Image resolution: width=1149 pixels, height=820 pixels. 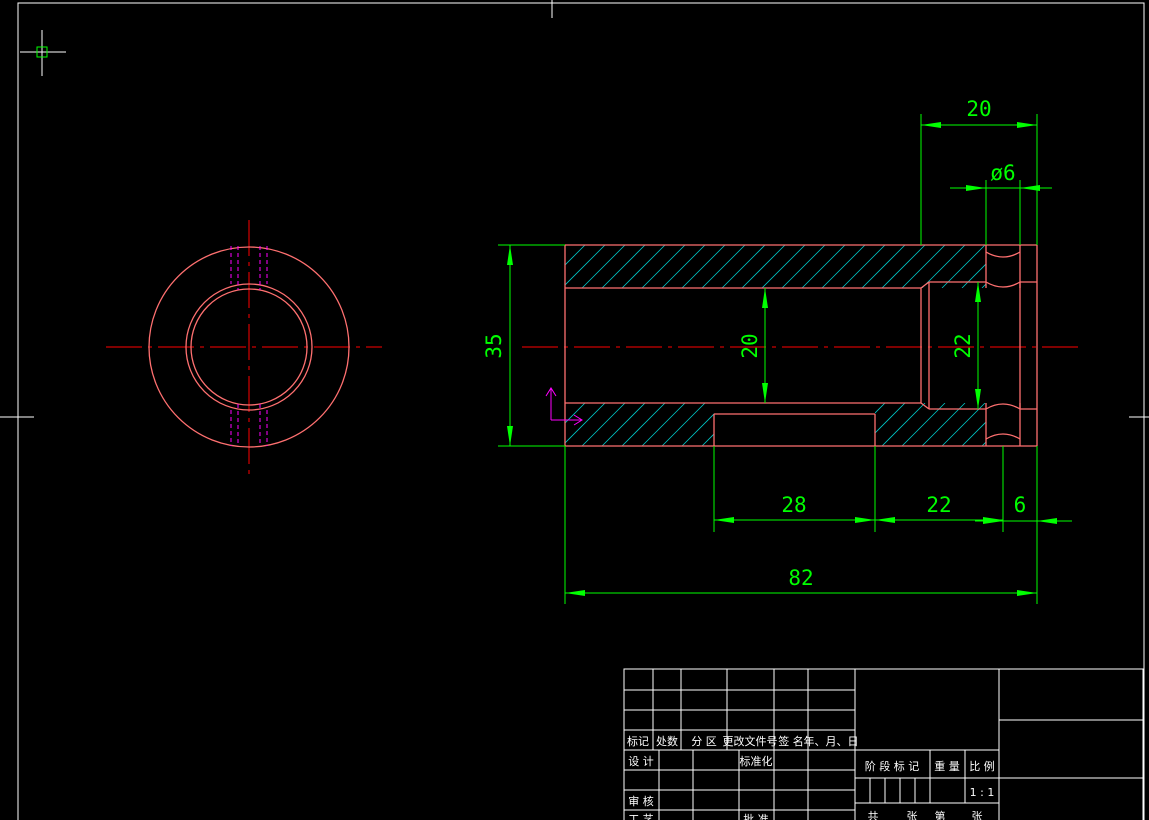 I want to click on tb-scale-value: 1, so click(x=982, y=792).